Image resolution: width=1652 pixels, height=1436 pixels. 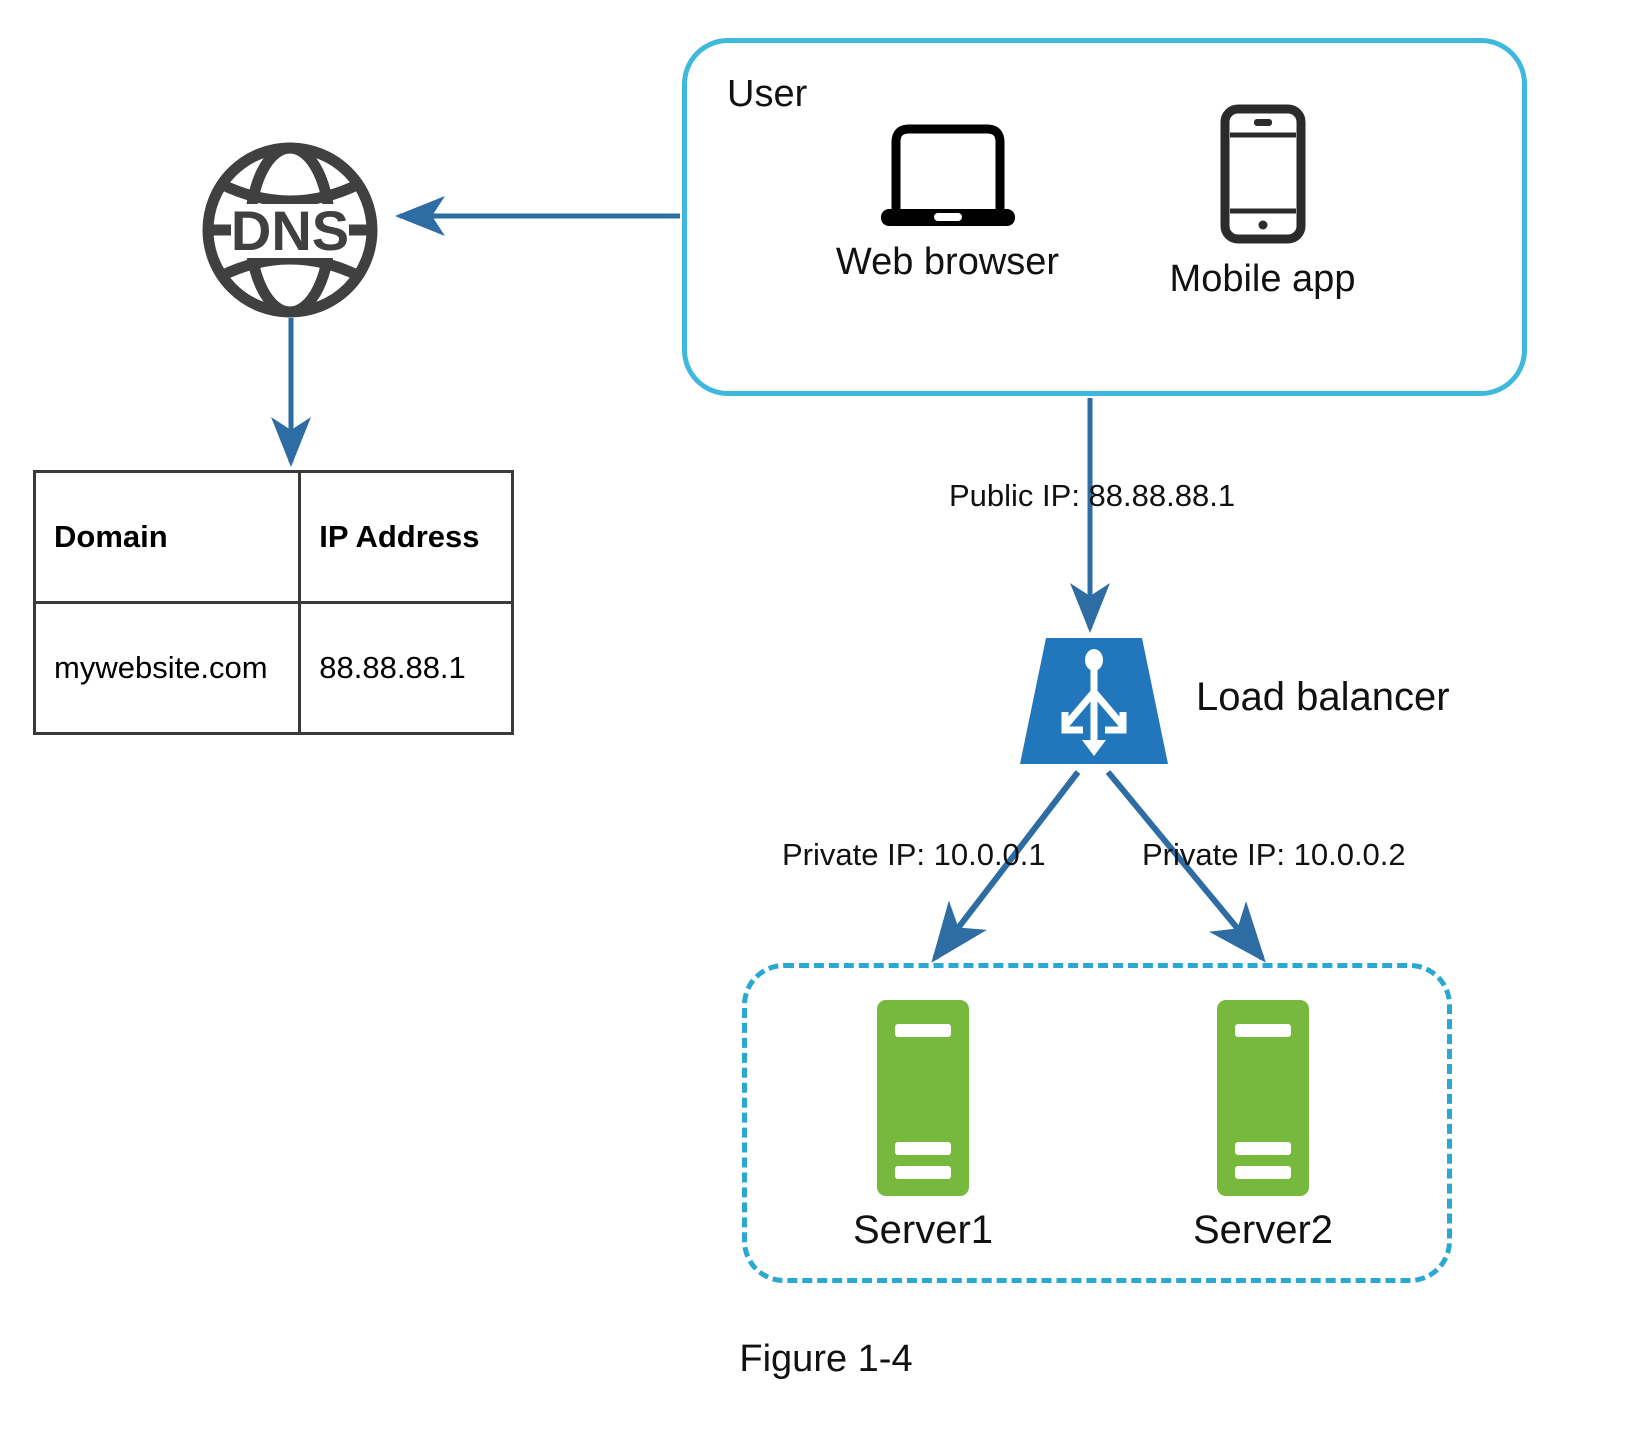 I want to click on load-balancer-node, so click(x=1094, y=699).